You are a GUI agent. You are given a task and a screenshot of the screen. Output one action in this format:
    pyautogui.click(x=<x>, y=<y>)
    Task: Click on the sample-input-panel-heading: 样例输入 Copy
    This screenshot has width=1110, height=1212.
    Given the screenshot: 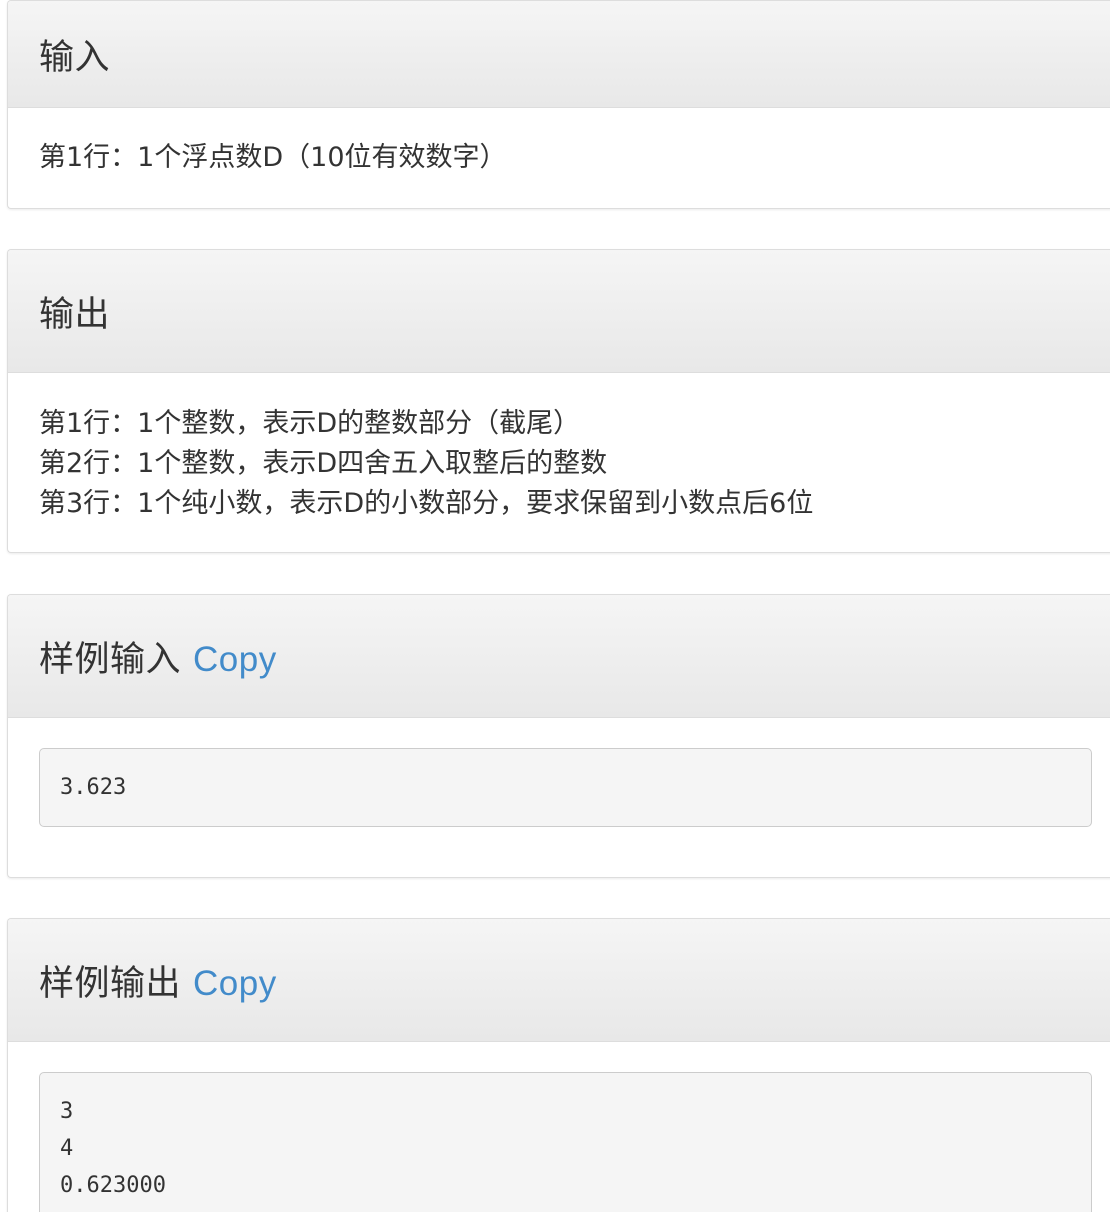 What is the action you would take?
    pyautogui.click(x=559, y=656)
    